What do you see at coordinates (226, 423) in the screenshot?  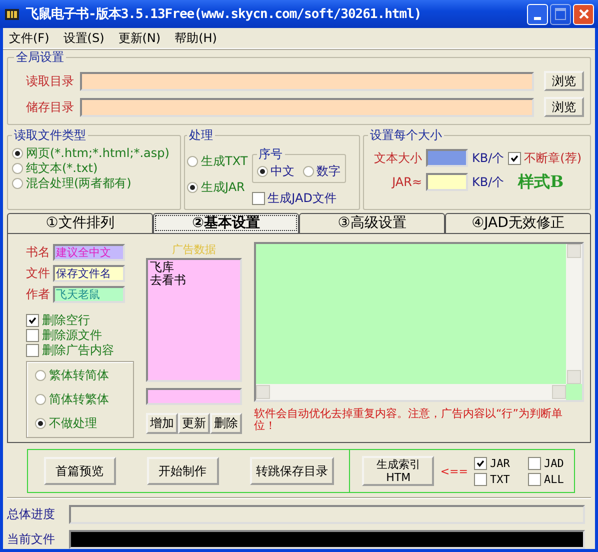 I see `list-button: 删除` at bounding box center [226, 423].